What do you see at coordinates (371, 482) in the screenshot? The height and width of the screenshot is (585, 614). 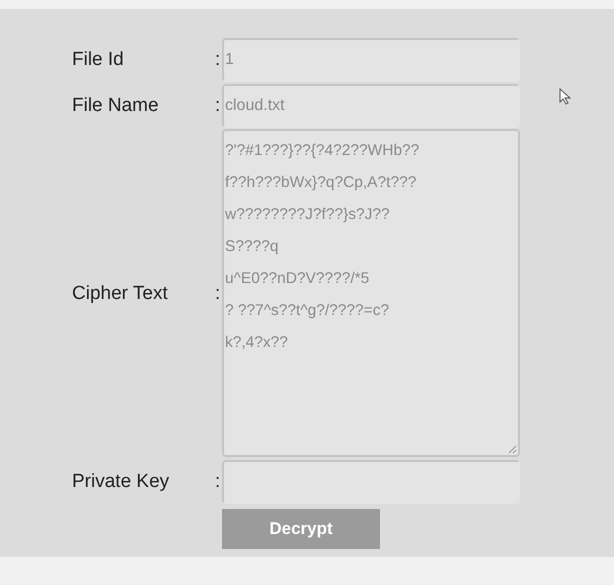 I see `input-field` at bounding box center [371, 482].